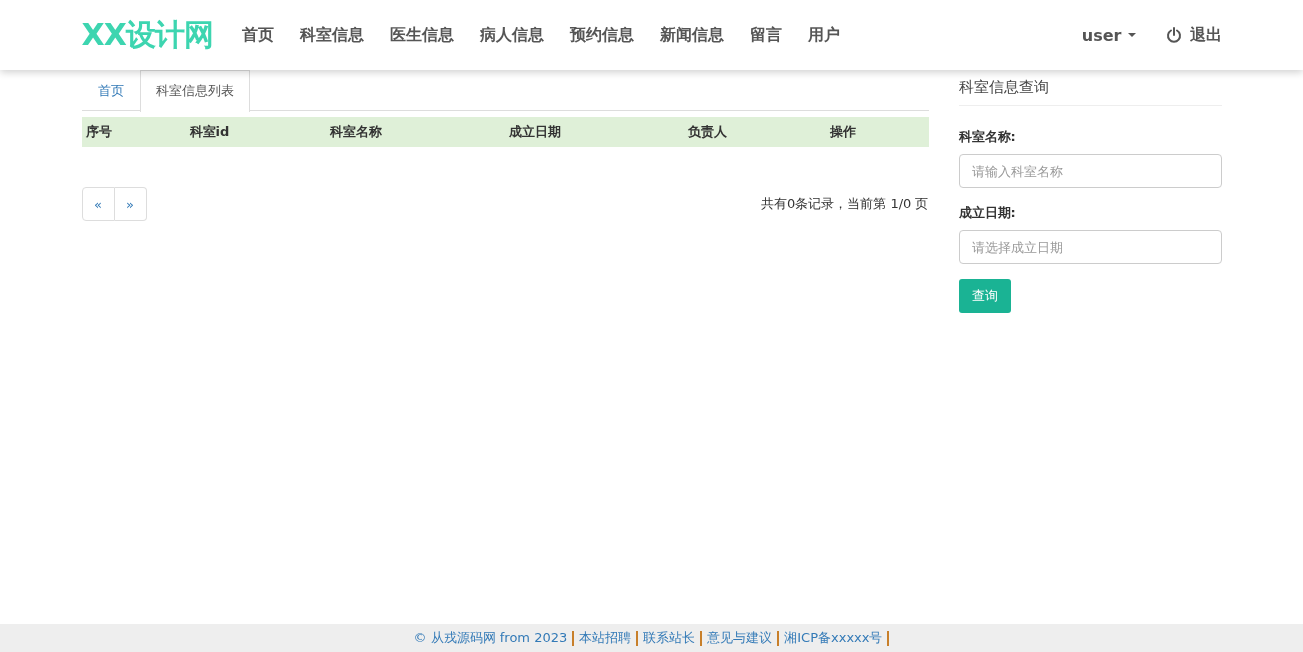 The height and width of the screenshot is (652, 1303). What do you see at coordinates (331, 35) in the screenshot?
I see `nav-link: 科室信息` at bounding box center [331, 35].